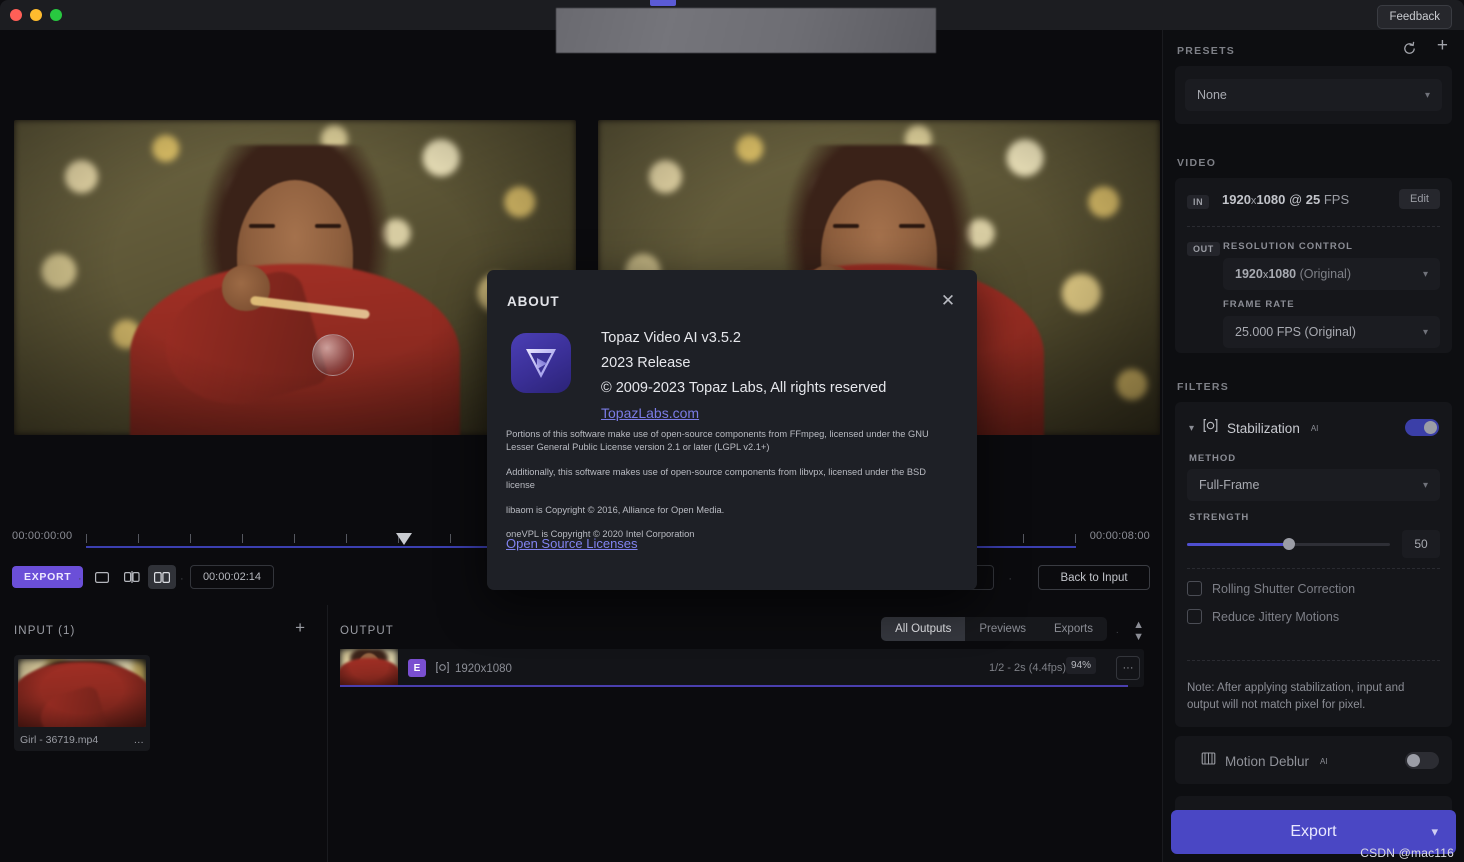 The height and width of the screenshot is (862, 1464). I want to click on output-tabs: All Outputs Previews Exports, so click(994, 629).